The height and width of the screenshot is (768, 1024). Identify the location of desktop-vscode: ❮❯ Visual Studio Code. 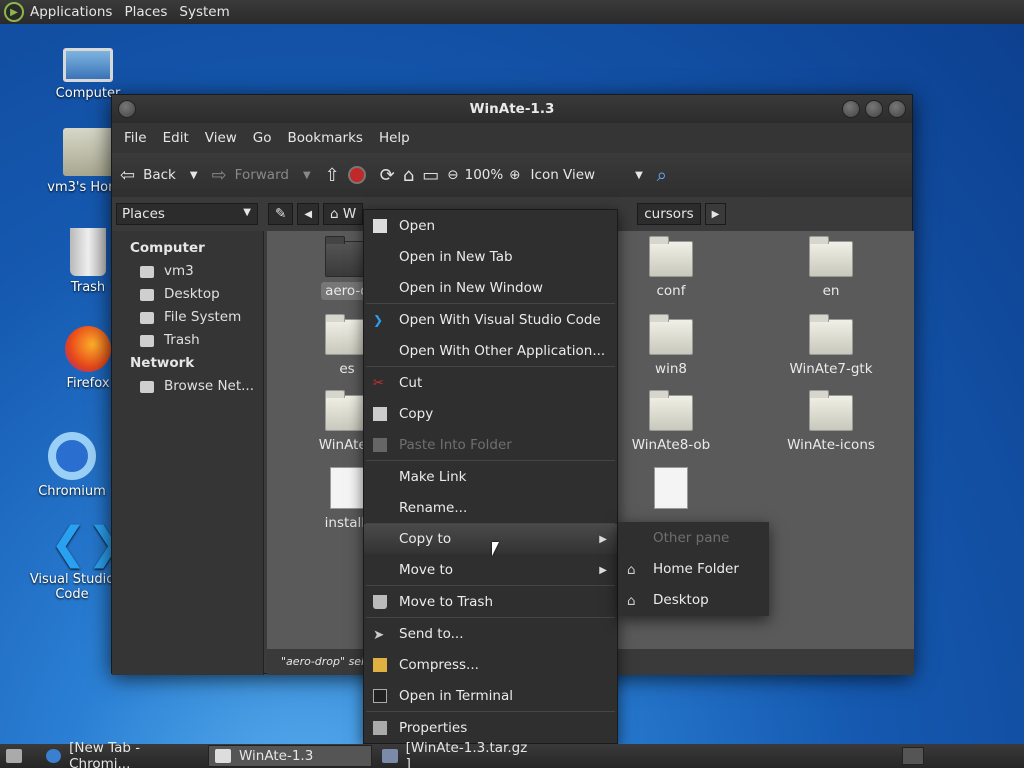
(73, 561).